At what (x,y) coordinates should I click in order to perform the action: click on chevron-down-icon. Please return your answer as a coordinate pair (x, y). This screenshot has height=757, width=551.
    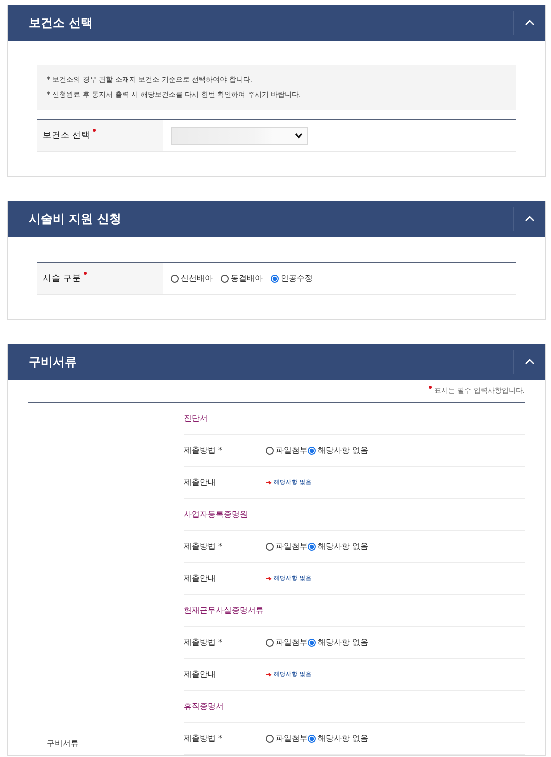
    Looking at the image, I should click on (299, 135).